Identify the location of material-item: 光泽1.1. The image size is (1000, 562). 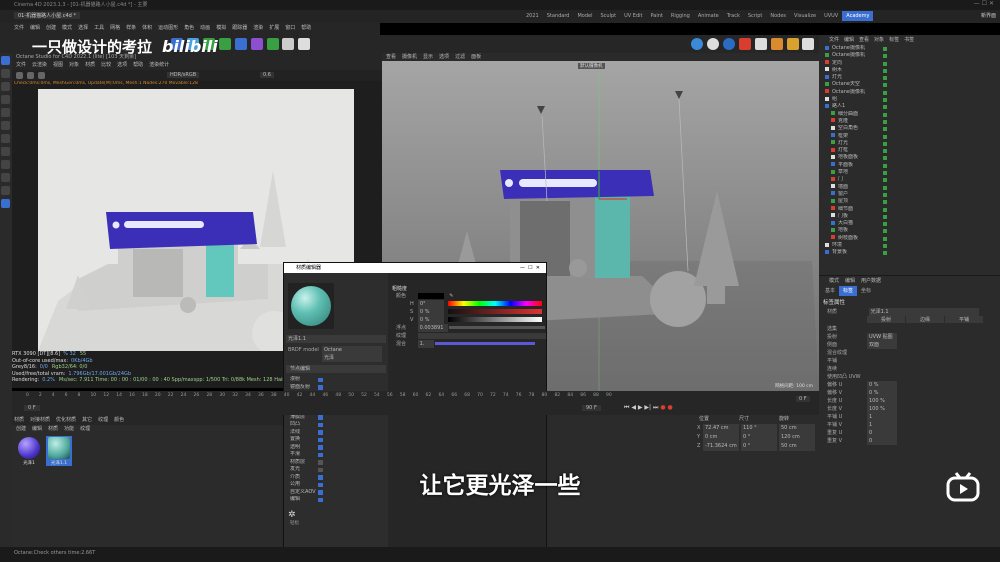
(59, 451).